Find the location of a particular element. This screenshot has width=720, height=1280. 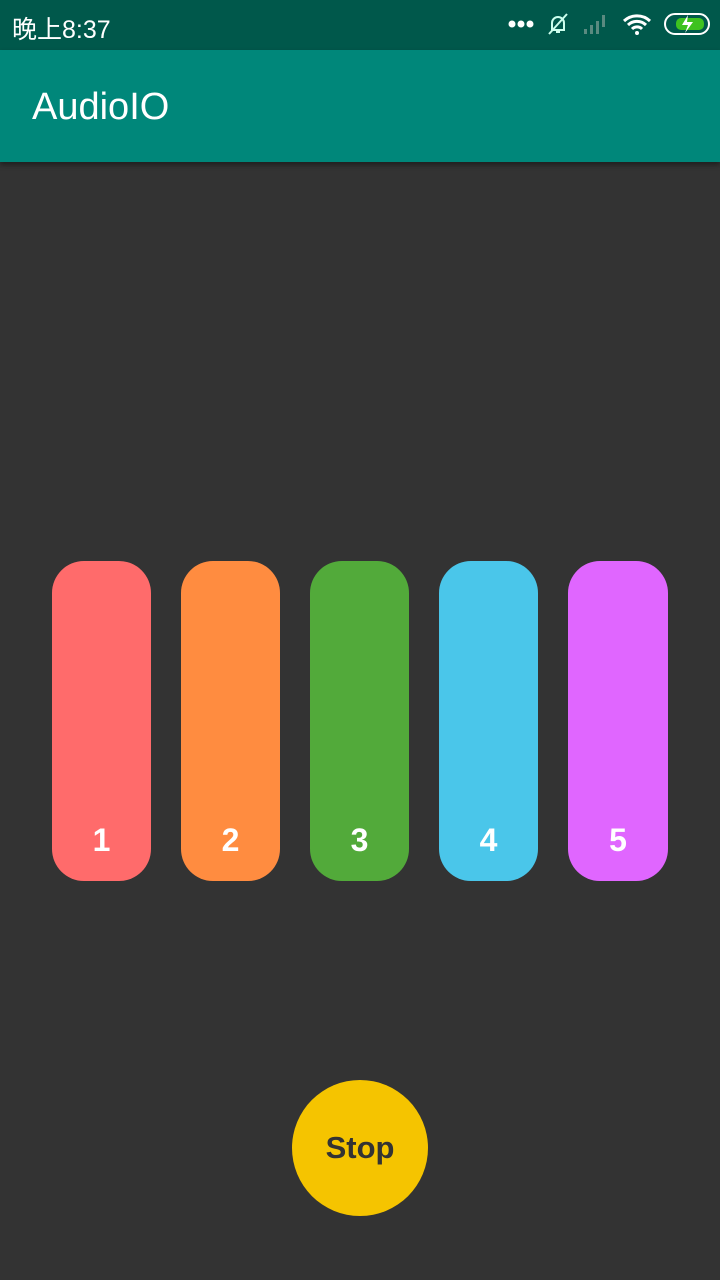

app-title: AudioIO is located at coordinates (101, 107).